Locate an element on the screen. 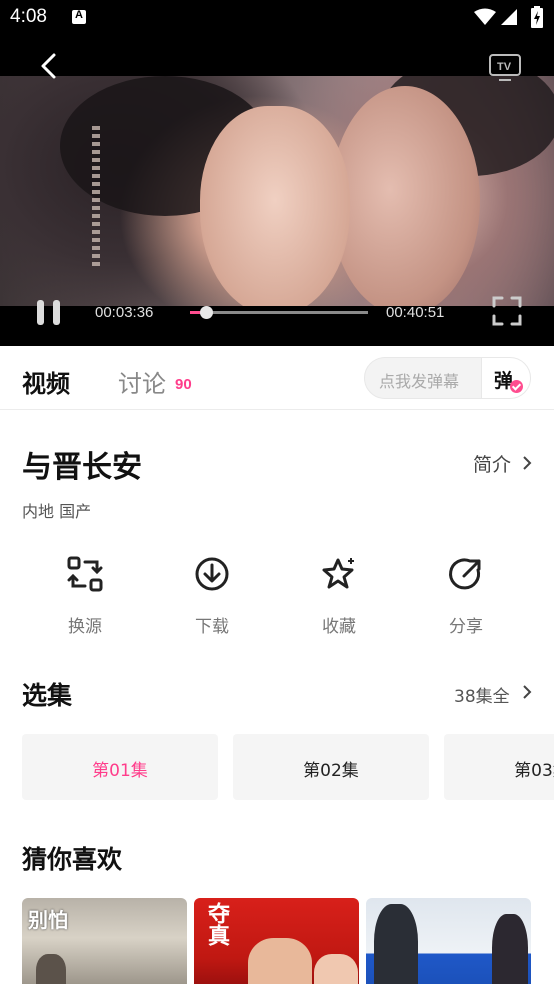 Image resolution: width=554 pixels, height=984 pixels. favorite-label: 收藏 is located at coordinates (339, 627).